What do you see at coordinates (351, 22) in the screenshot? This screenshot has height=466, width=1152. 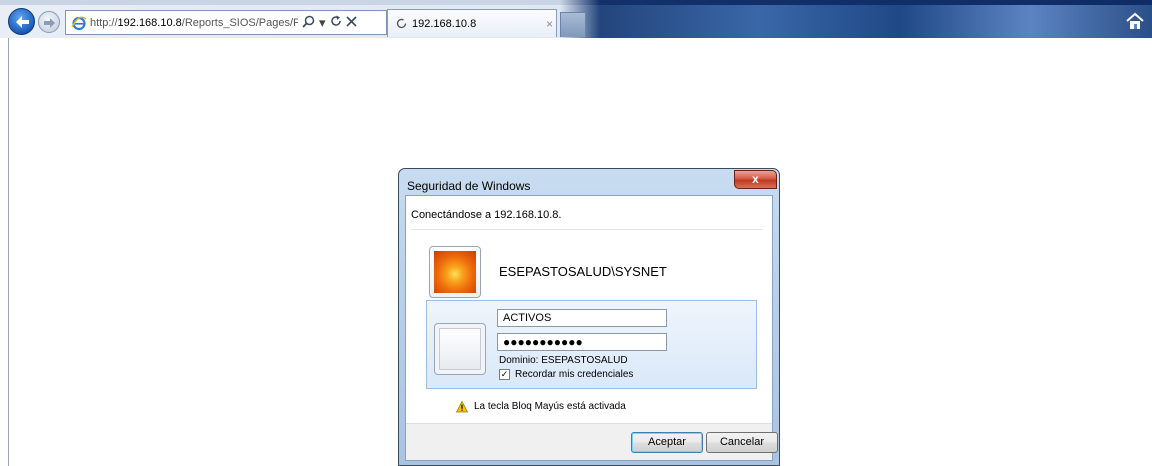 I see `stop-icon` at bounding box center [351, 22].